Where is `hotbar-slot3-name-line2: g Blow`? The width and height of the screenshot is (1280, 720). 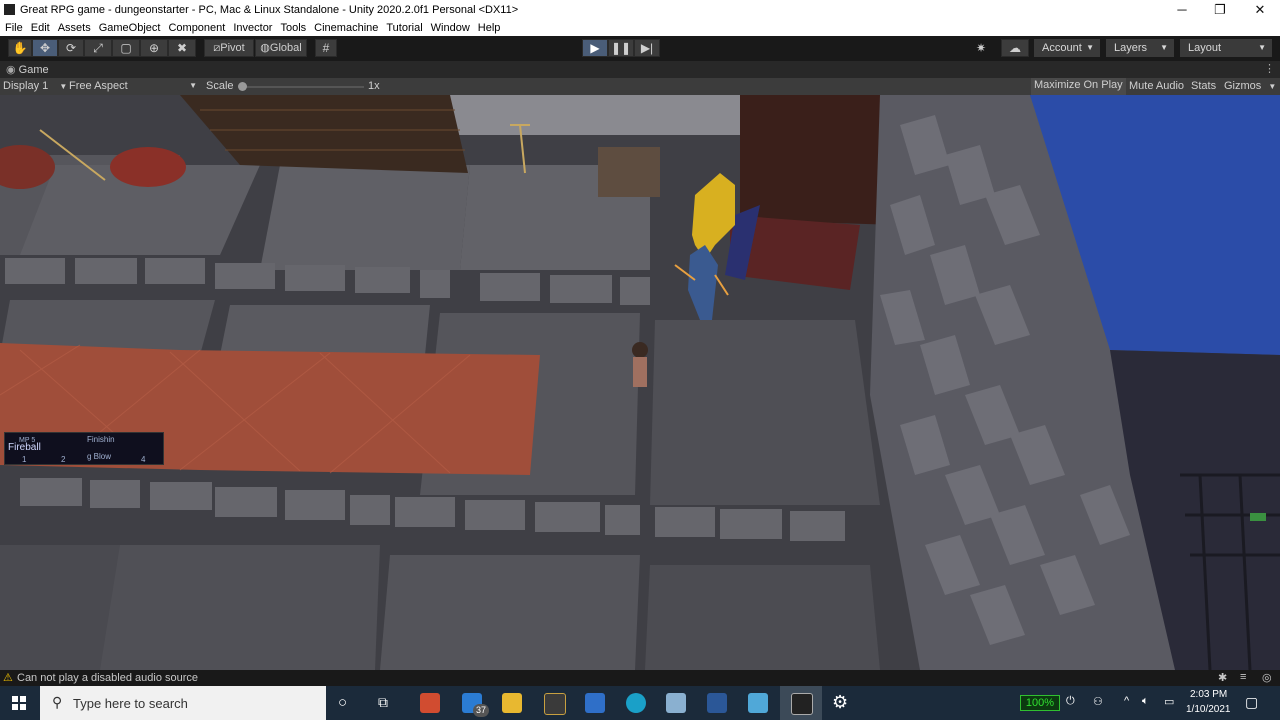
hotbar-slot3-name-line2: g Blow is located at coordinates (99, 456).